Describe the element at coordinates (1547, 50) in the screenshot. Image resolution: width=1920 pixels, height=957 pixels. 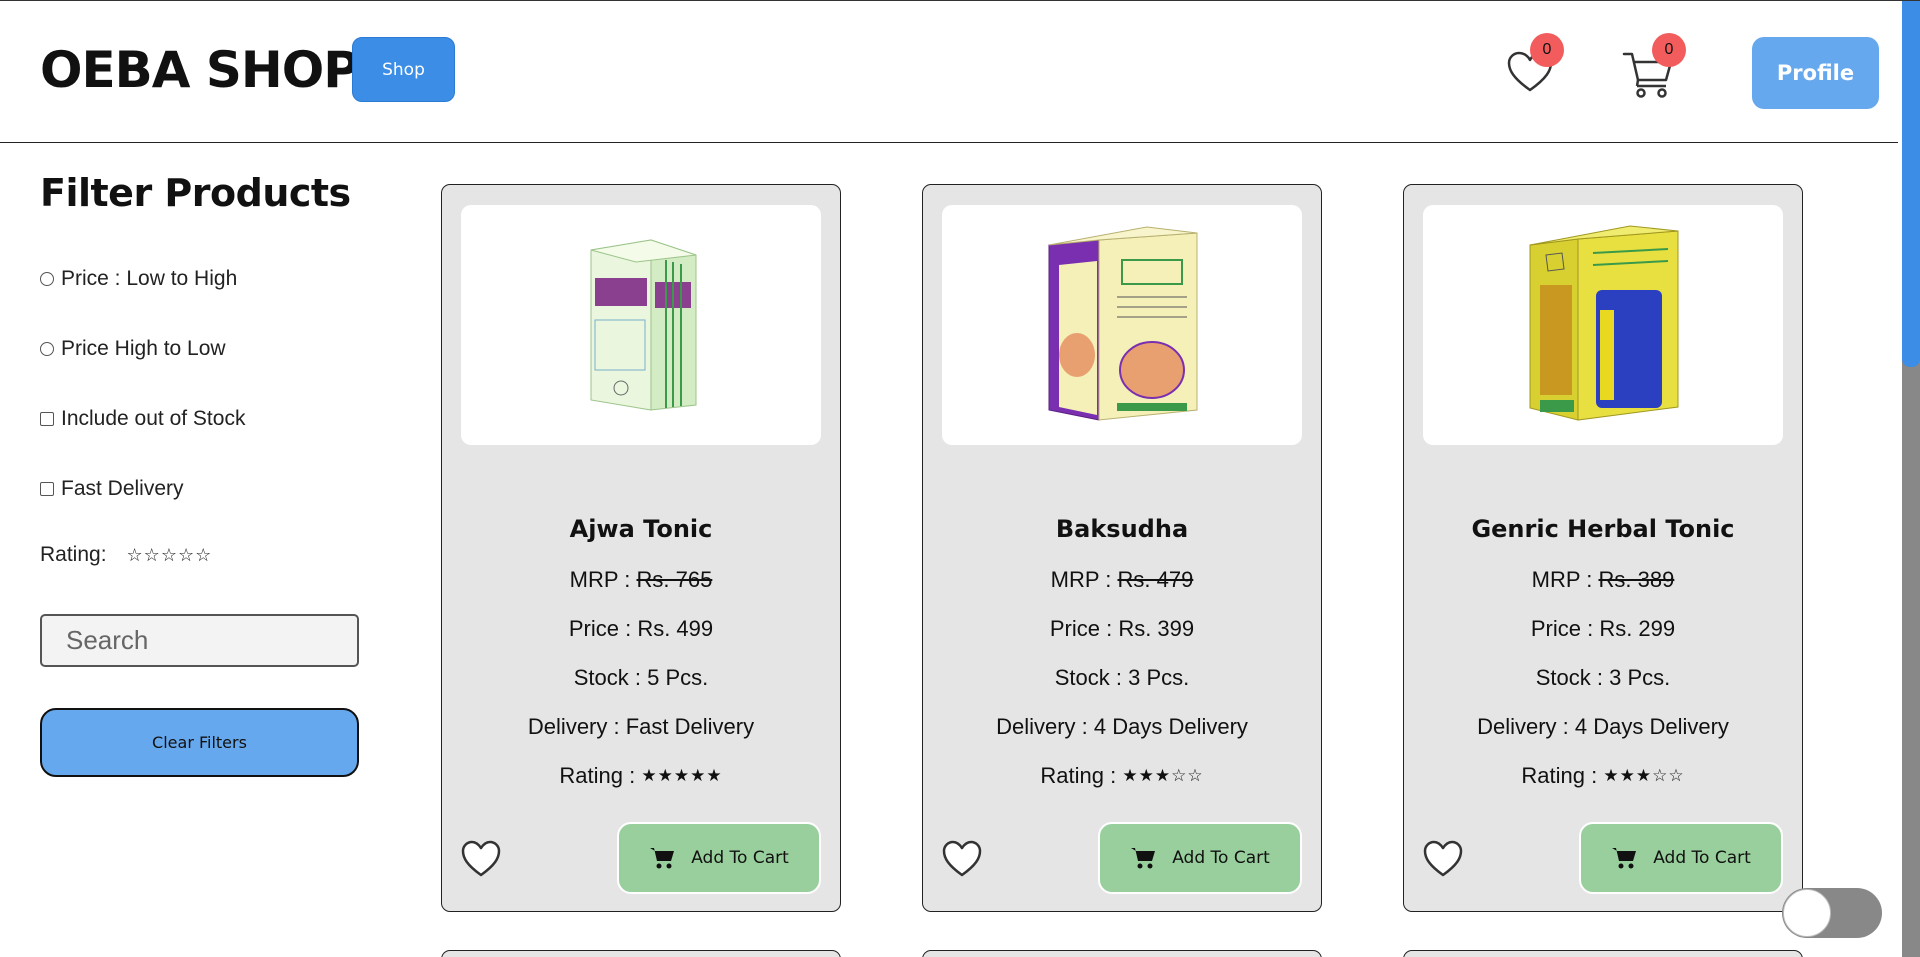
I see `wishlist-count-badge: 0` at that location.